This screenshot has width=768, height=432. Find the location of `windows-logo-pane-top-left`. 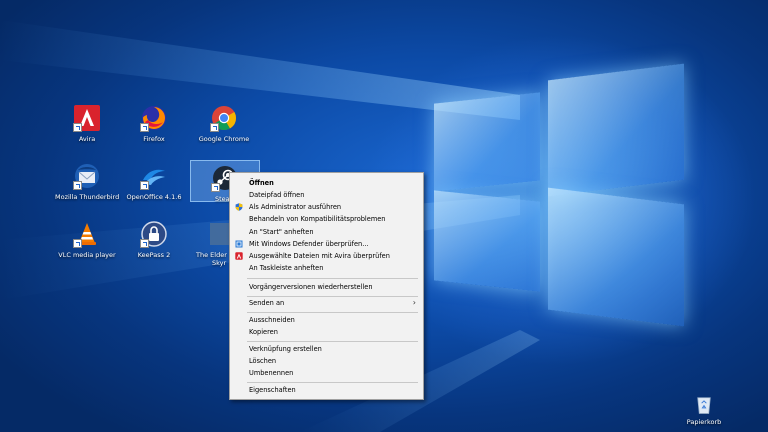

windows-logo-pane-top-left is located at coordinates (487, 142).